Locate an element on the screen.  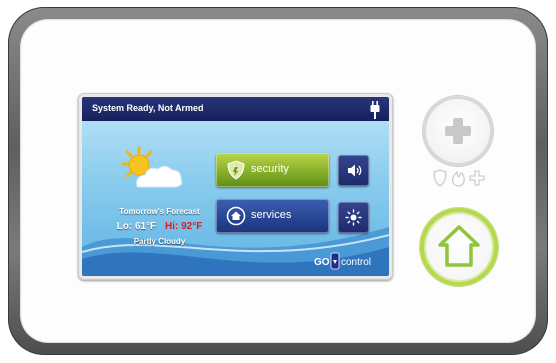
services-label: services is located at coordinates (271, 215).